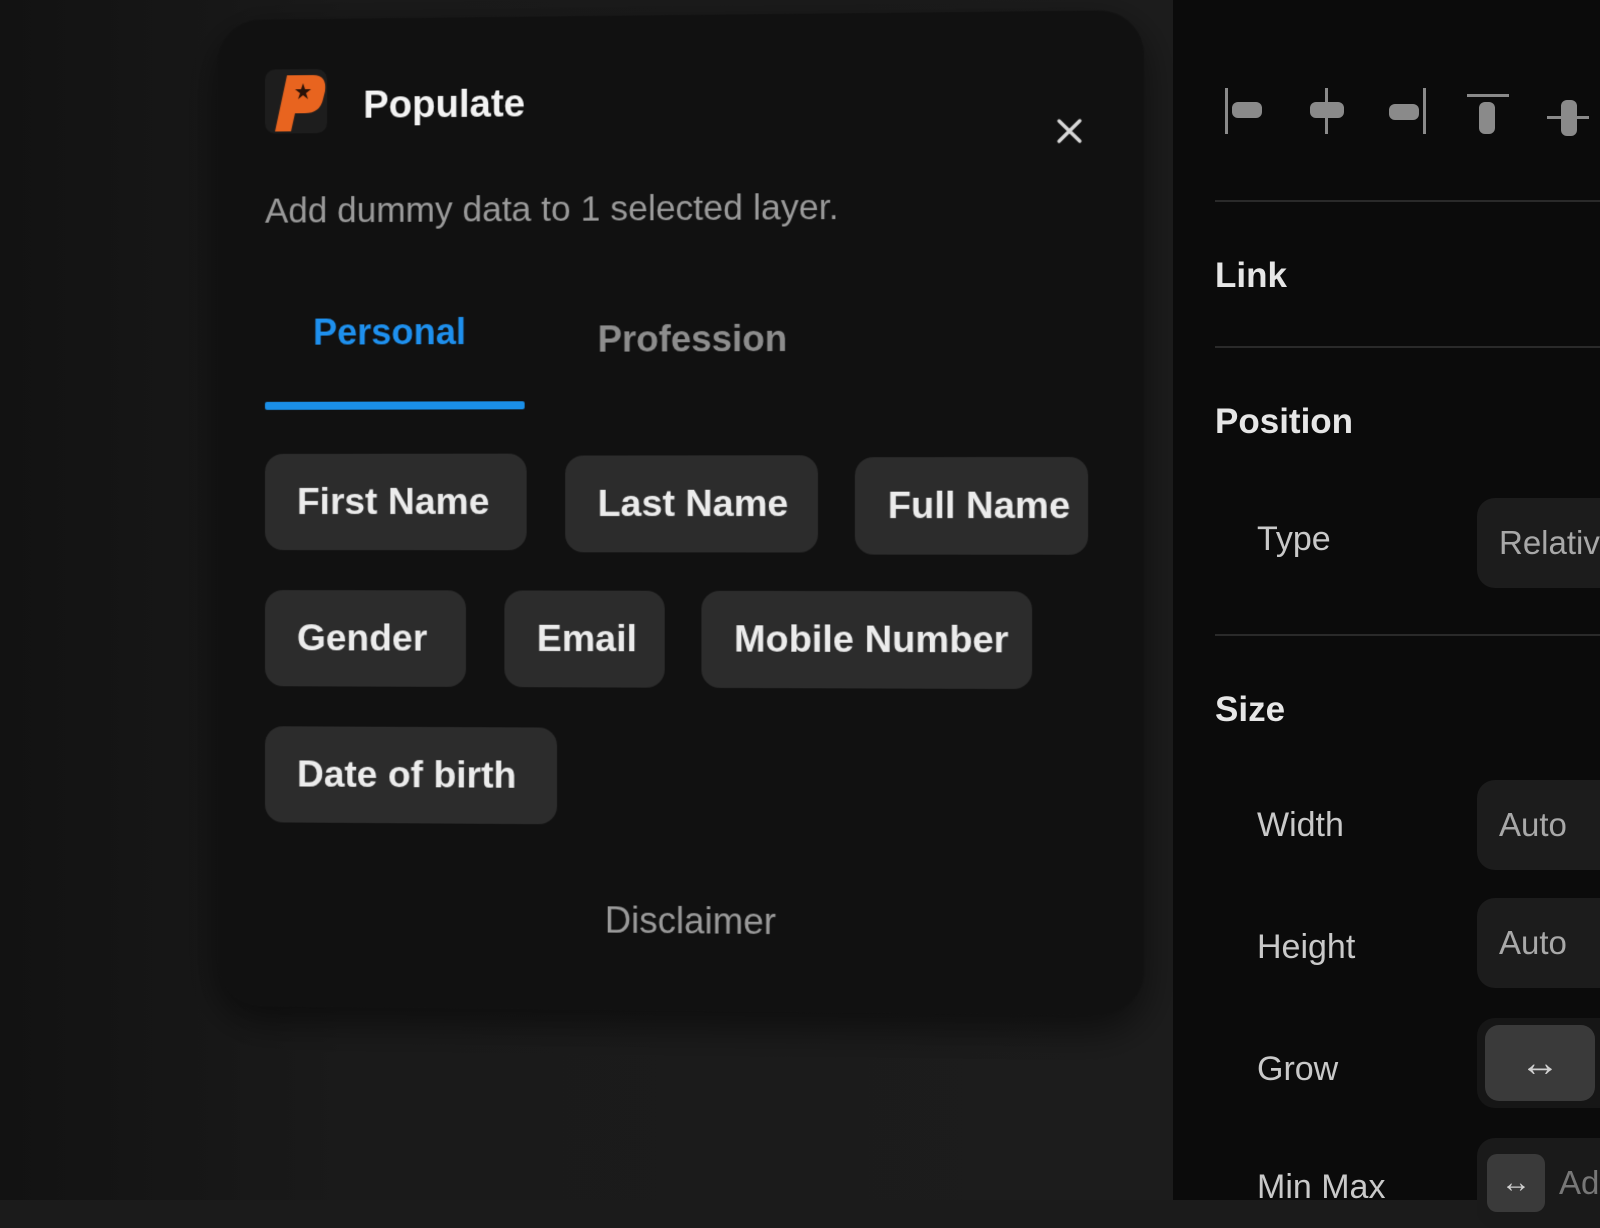 The width and height of the screenshot is (1600, 1228). Describe the element at coordinates (690, 921) in the screenshot. I see `disclaimer-link: Disclaimer` at that location.